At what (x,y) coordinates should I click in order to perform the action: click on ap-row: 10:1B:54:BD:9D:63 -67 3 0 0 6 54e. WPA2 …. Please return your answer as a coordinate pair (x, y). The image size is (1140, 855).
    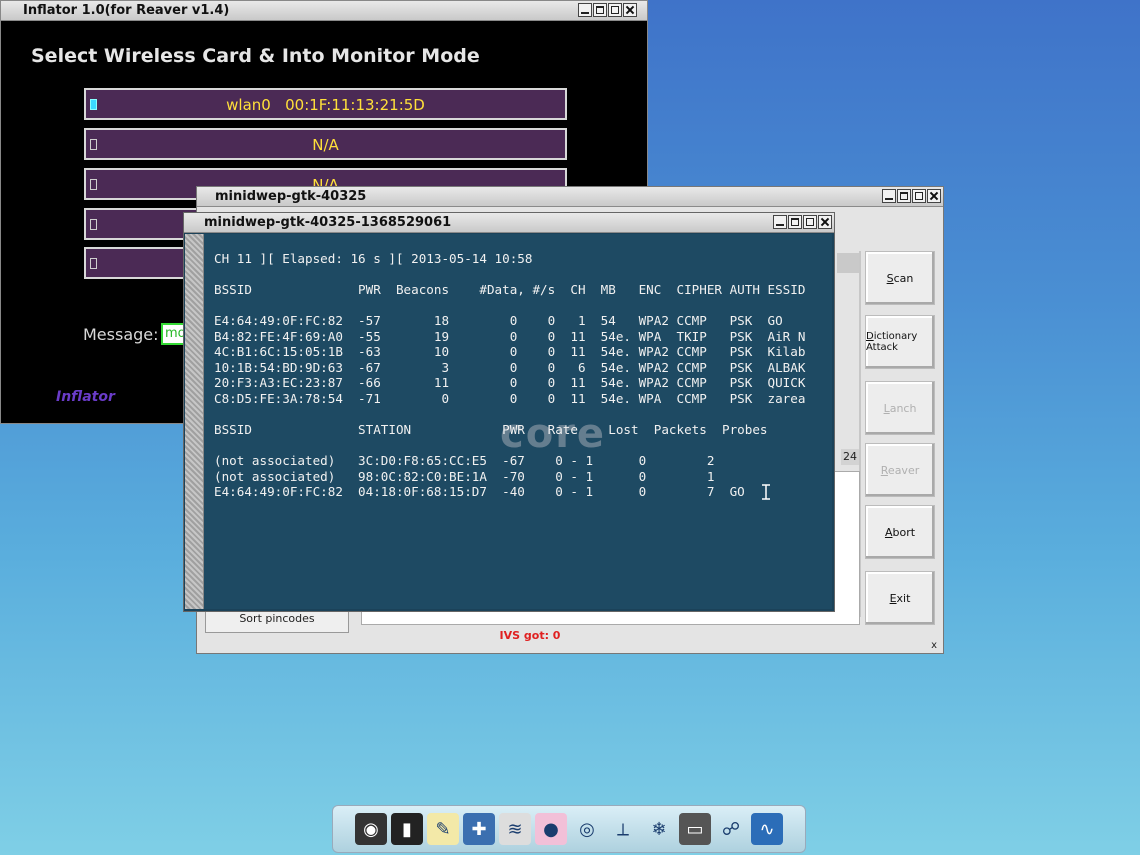
    Looking at the image, I should click on (510, 367).